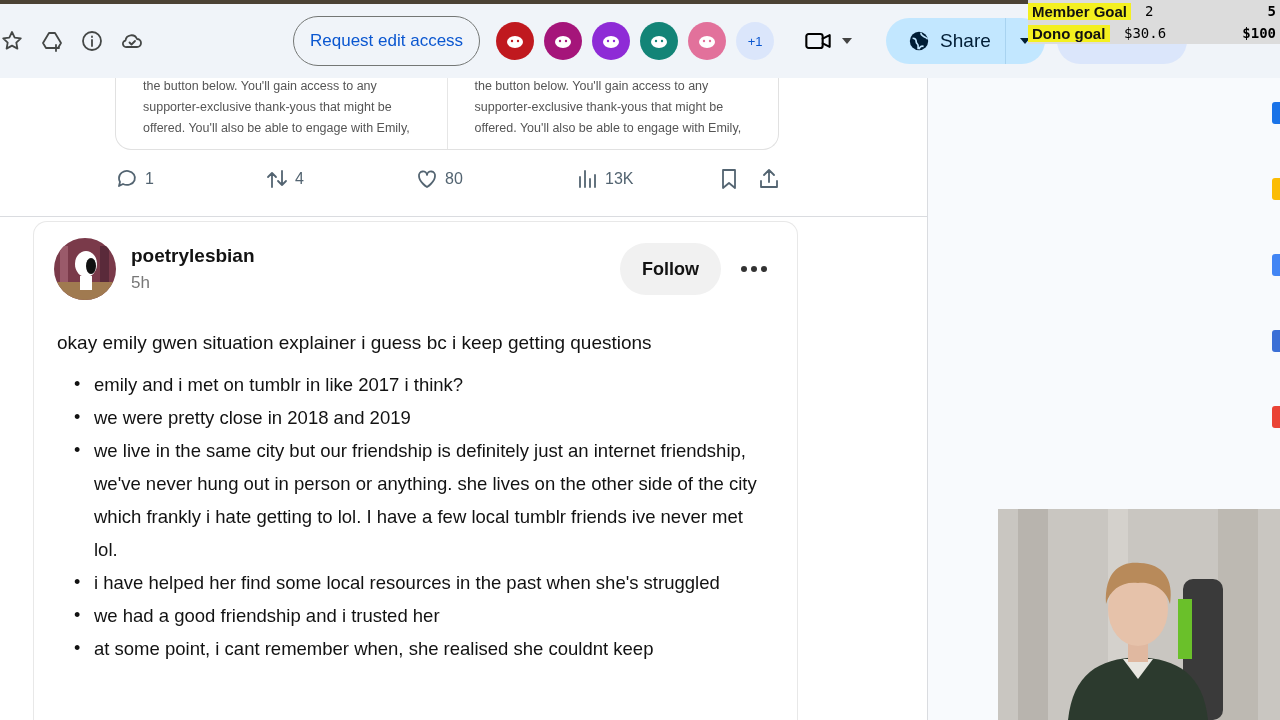 This screenshot has height=720, width=1280. What do you see at coordinates (355, 343) in the screenshot?
I see `post-text: okay emily gwen situation explainer i guess bc i keep getting questions` at bounding box center [355, 343].